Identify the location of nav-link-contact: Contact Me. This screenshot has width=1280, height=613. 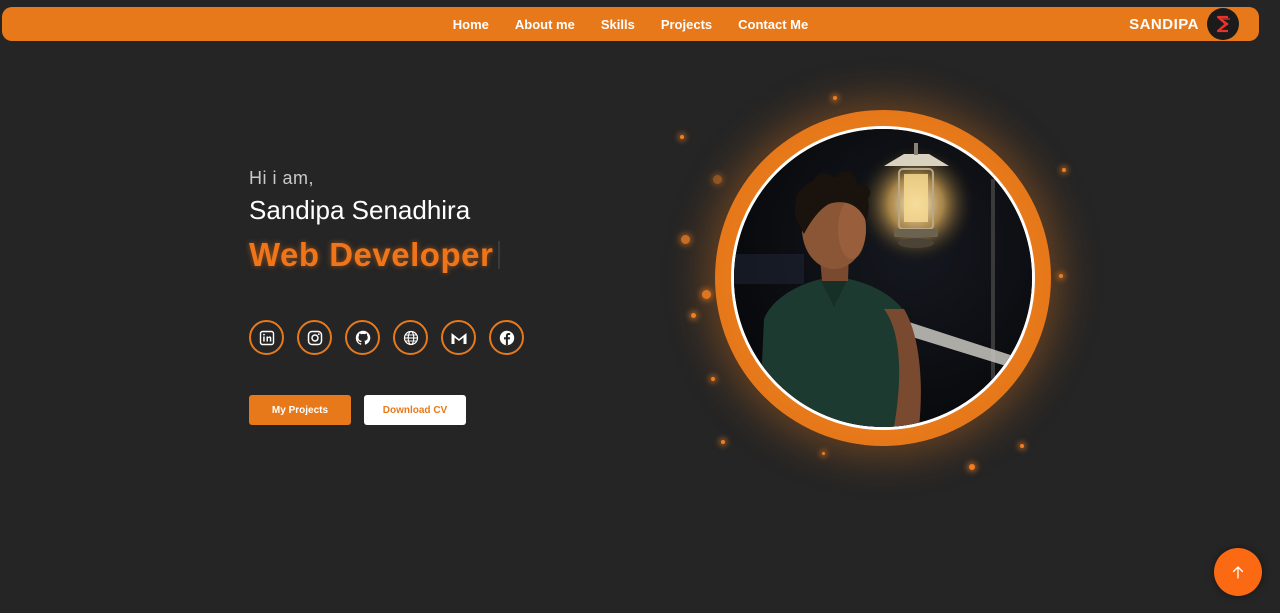
(773, 24).